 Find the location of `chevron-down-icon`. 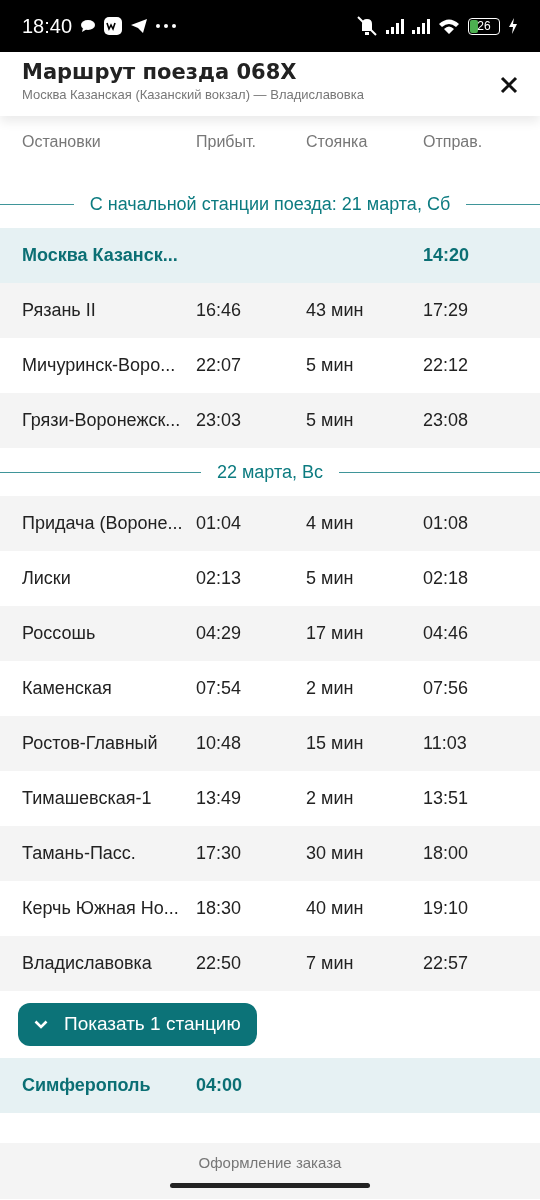

chevron-down-icon is located at coordinates (41, 1024).